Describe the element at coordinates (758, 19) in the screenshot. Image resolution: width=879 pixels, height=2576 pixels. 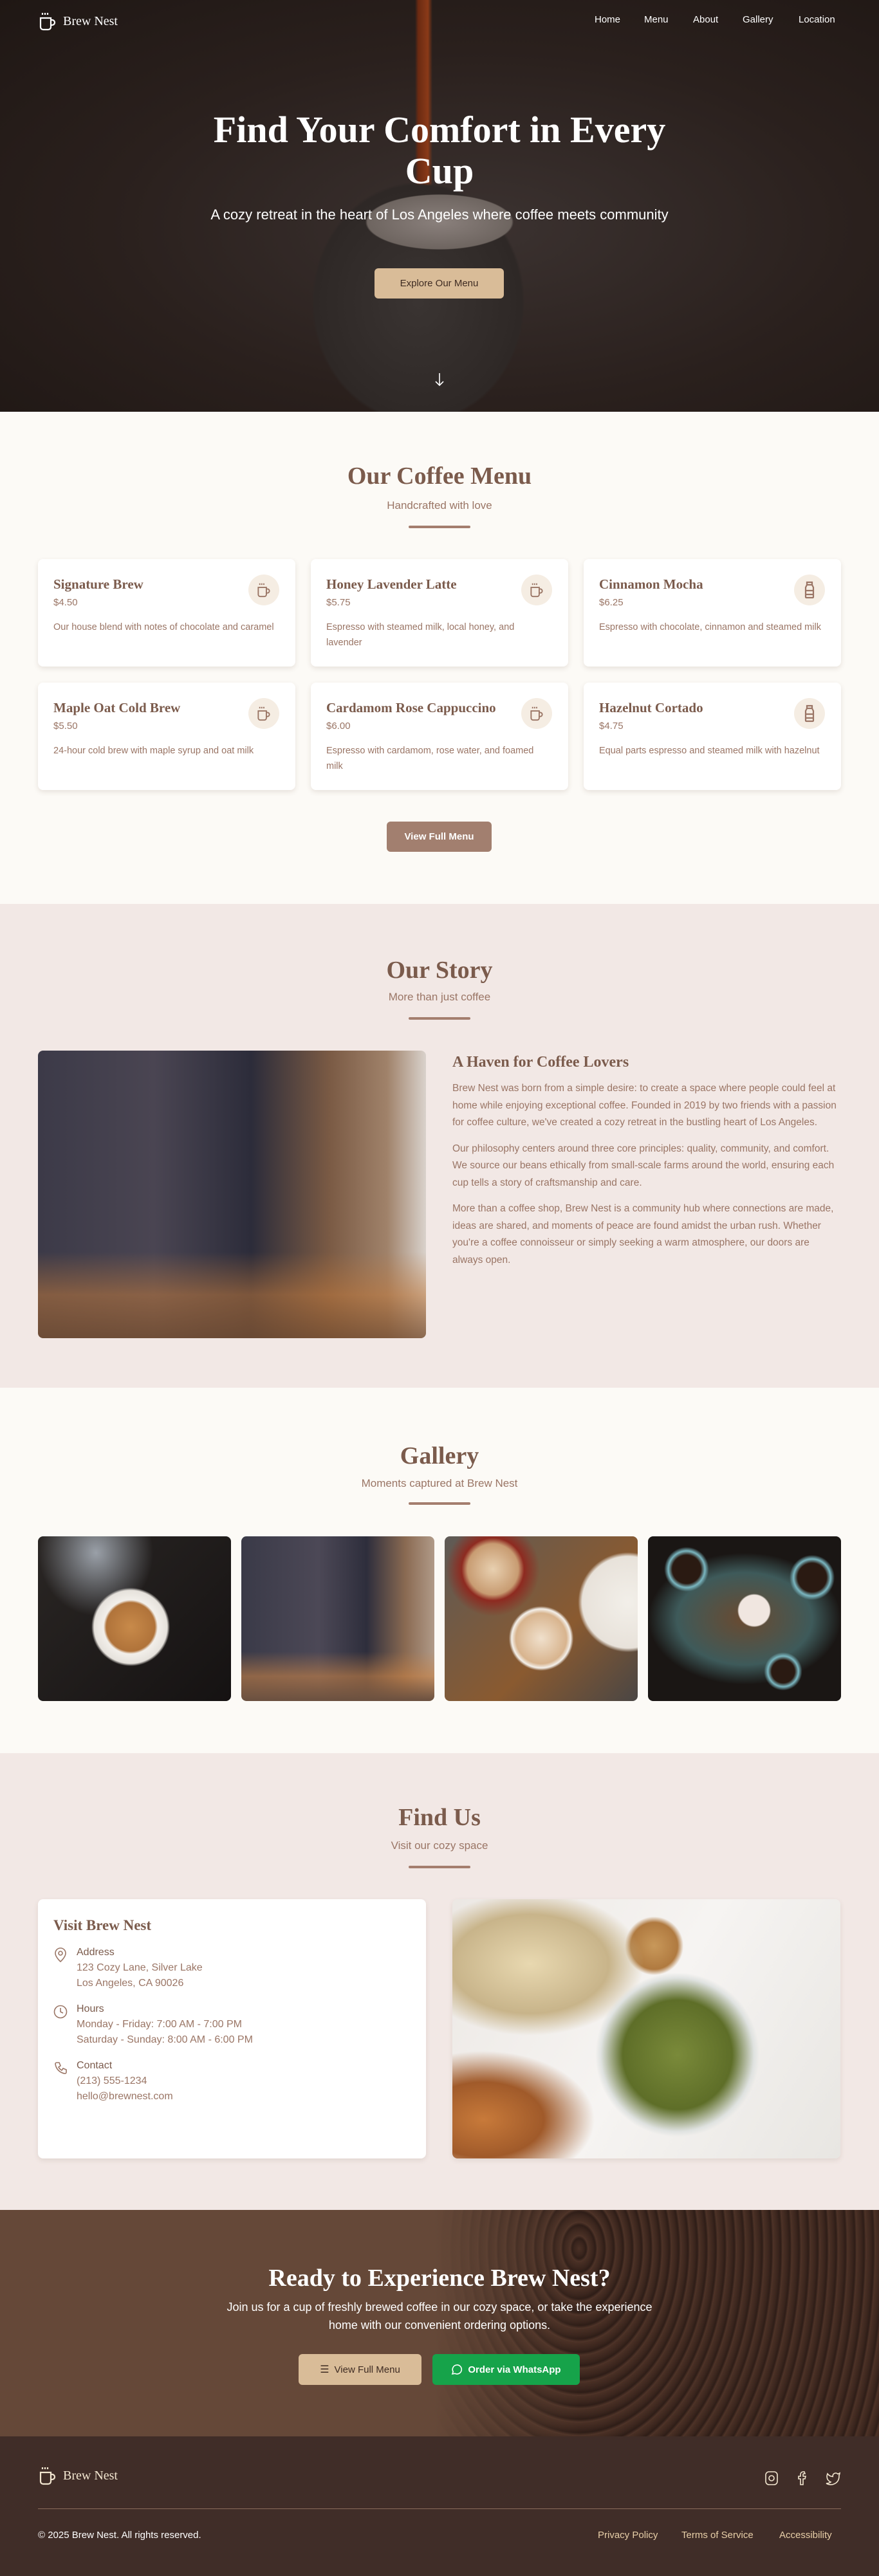
I see `nav-gallery: Gallery` at that location.